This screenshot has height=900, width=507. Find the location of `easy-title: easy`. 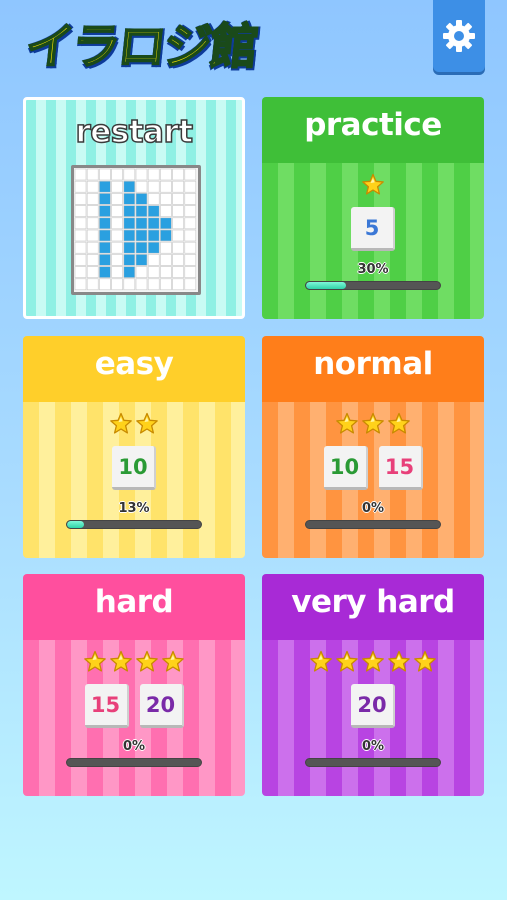

easy-title: easy is located at coordinates (134, 364).